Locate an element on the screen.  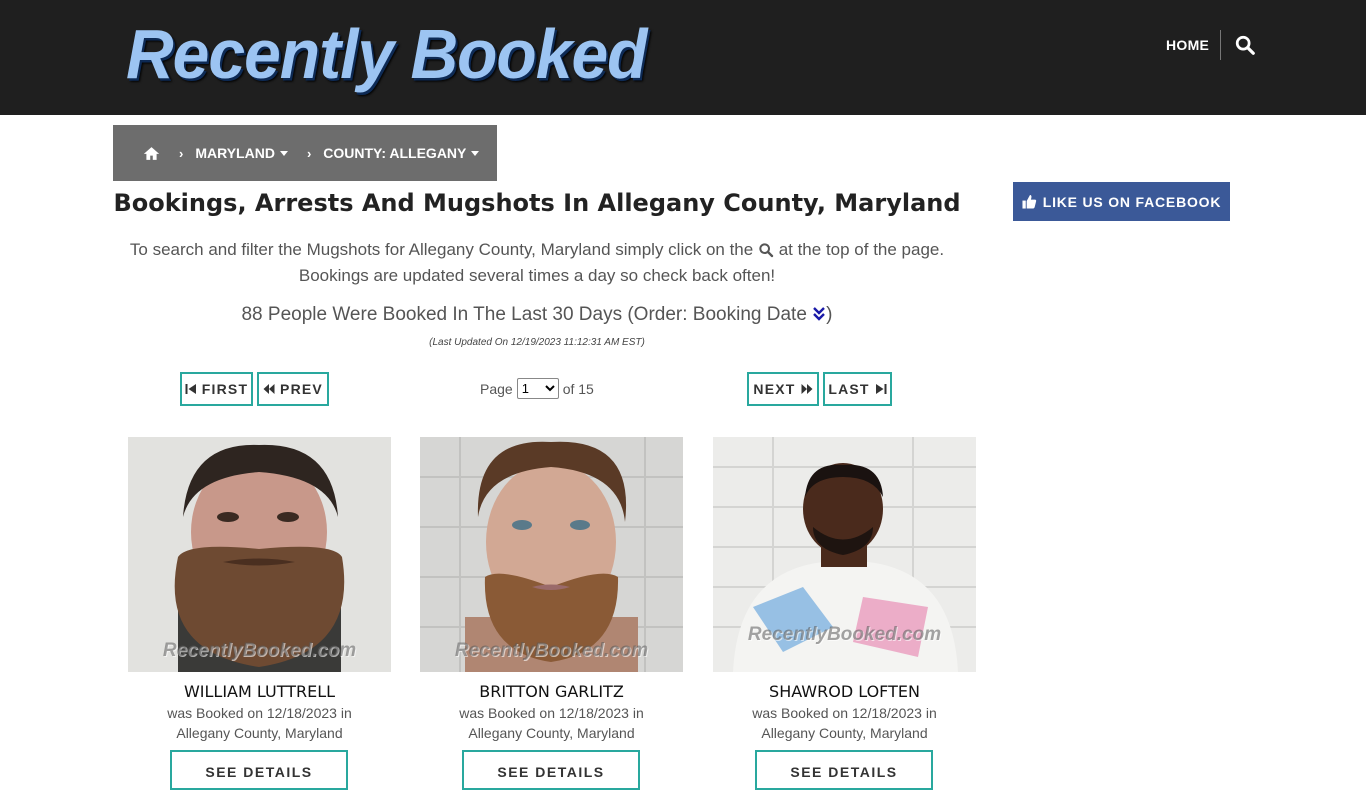
double-chevron-down-icon is located at coordinates (819, 314).